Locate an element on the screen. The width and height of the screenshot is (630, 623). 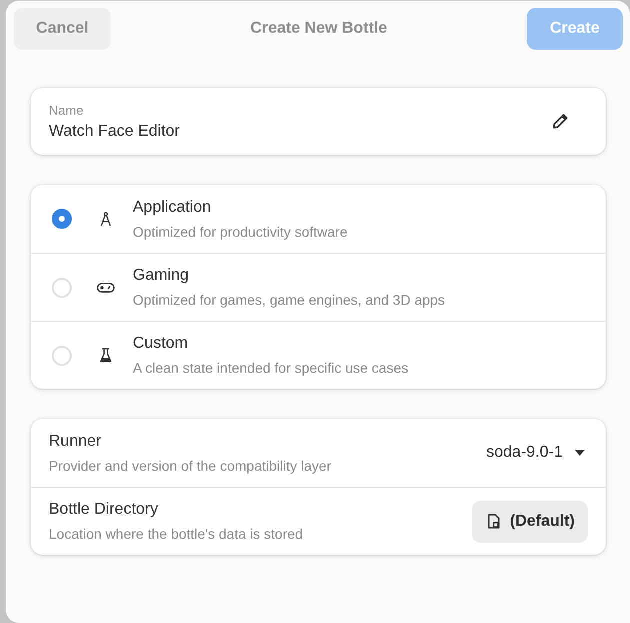
file-icon is located at coordinates (494, 521).